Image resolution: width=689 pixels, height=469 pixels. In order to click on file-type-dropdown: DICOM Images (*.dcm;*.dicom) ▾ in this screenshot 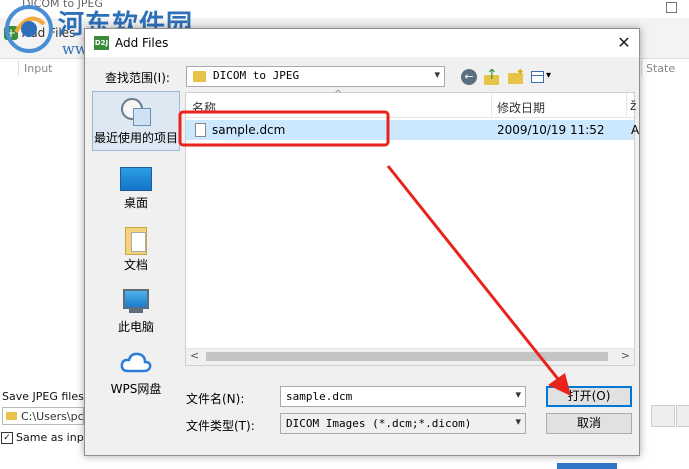, I will do `click(403, 423)`.